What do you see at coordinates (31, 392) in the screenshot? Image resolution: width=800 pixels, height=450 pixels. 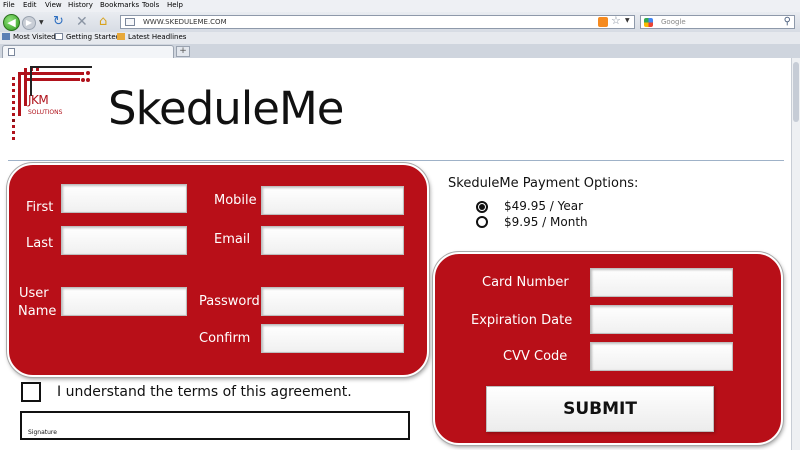 I see `terms-checkbox` at bounding box center [31, 392].